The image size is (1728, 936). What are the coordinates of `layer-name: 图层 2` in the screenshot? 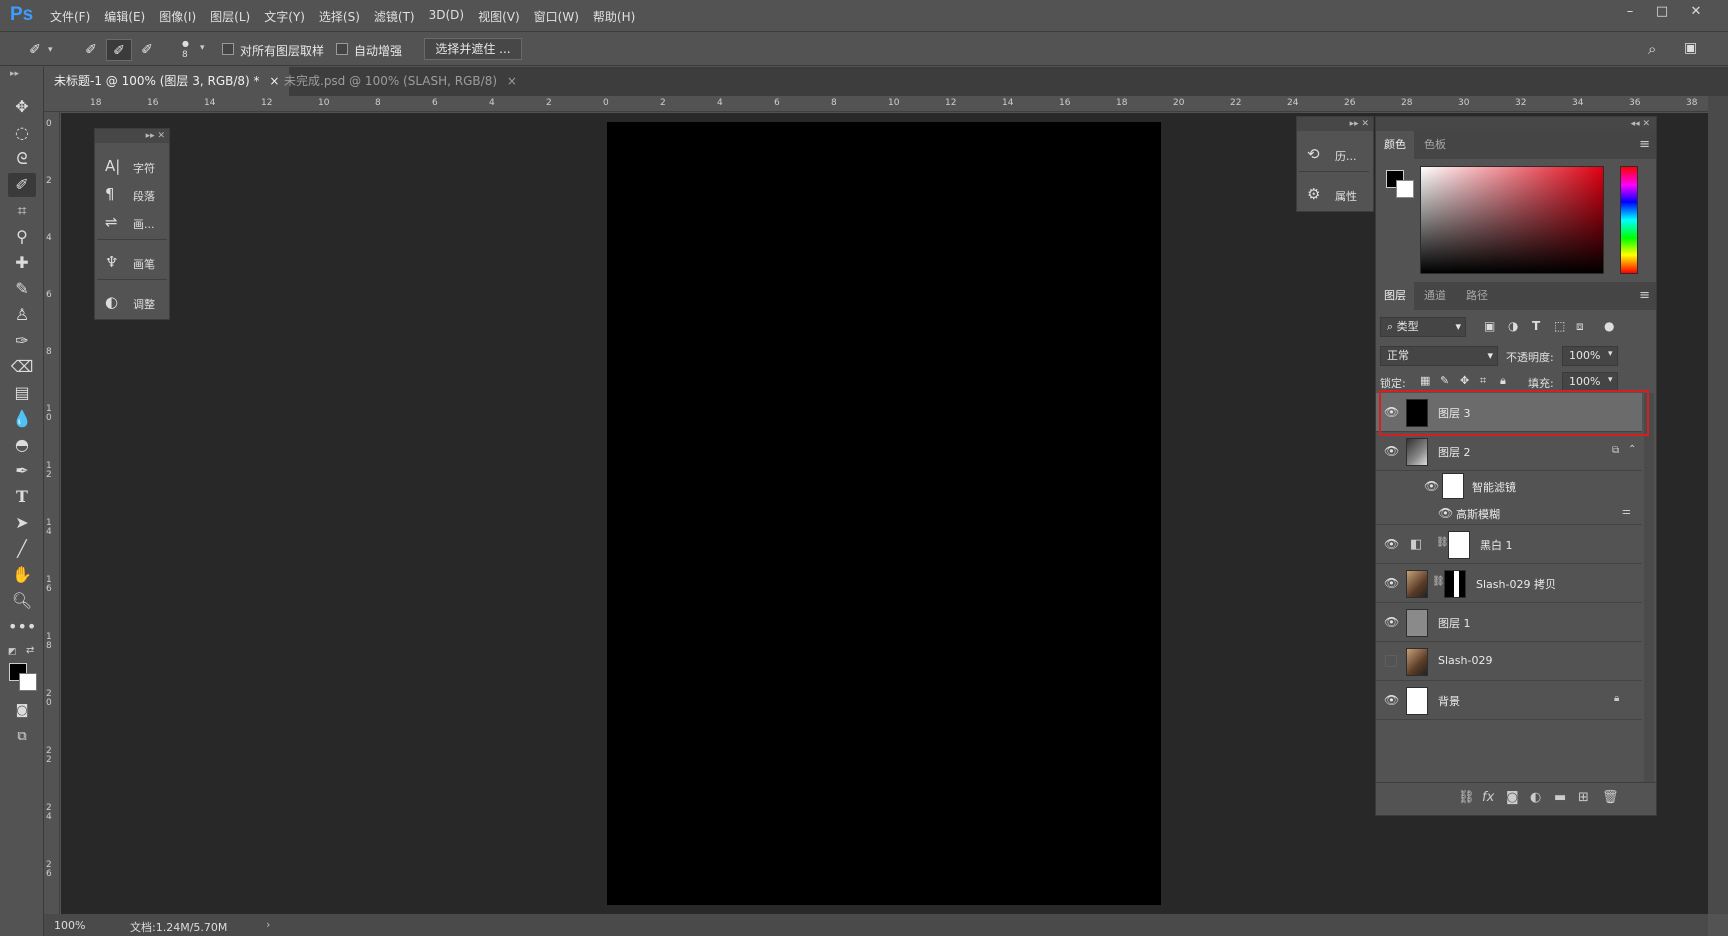 It's located at (1454, 452).